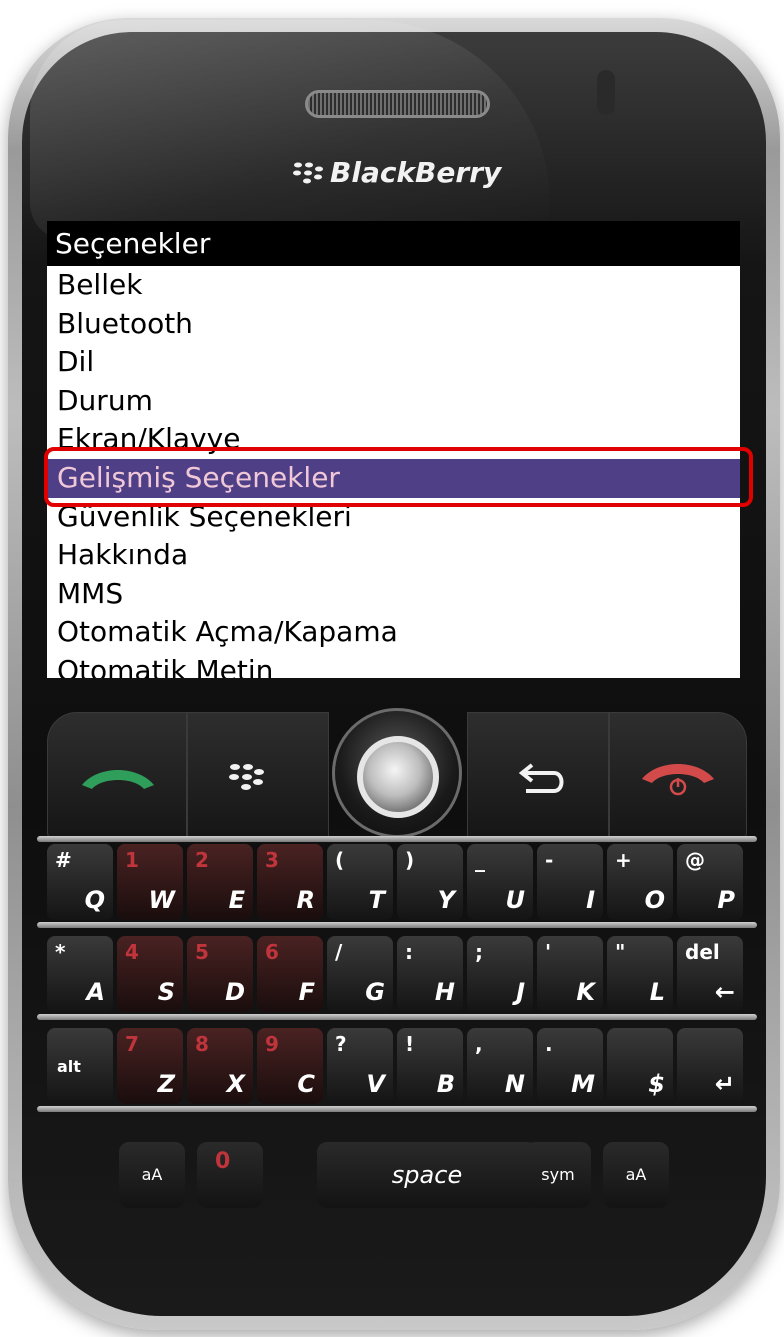 This screenshot has width=784, height=1337. I want to click on keyboard-frame-bar, so click(397, 925).